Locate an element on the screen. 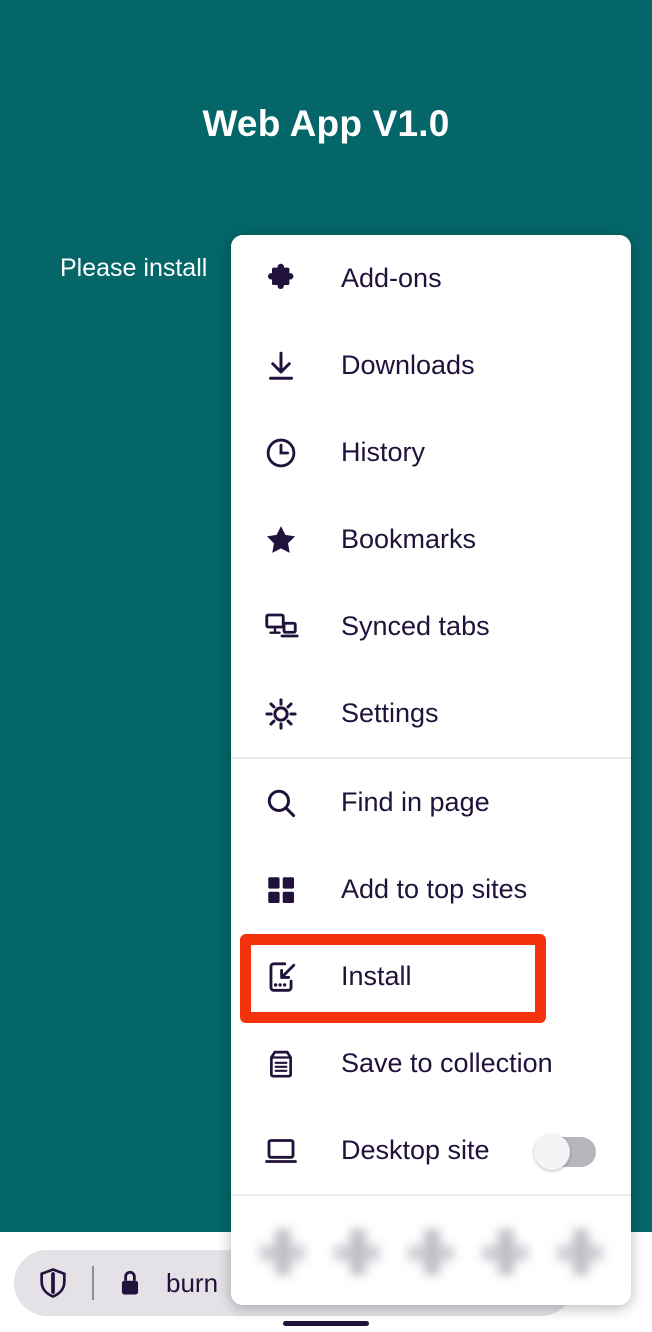  menu-item-label: Find in page is located at coordinates (415, 802).